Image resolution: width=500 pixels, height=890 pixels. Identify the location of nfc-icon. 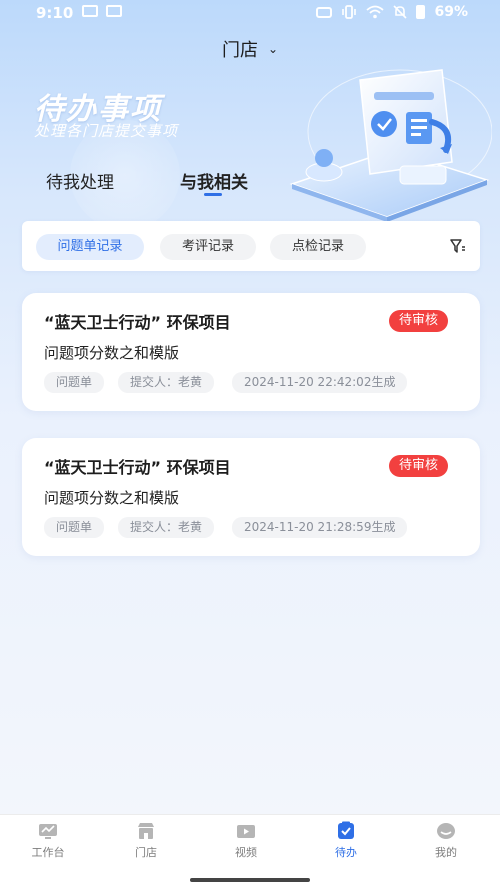
(324, 12).